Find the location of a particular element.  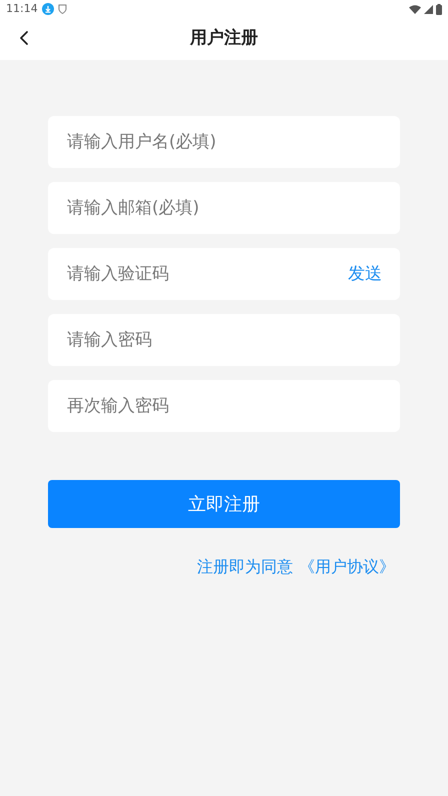

input-field: 请输入用户名(必填) is located at coordinates (224, 142).